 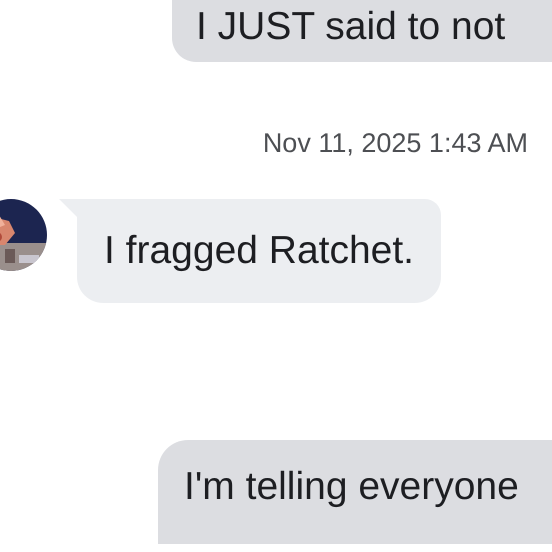 I want to click on message-text: I fragged Ratchet., so click(x=259, y=251).